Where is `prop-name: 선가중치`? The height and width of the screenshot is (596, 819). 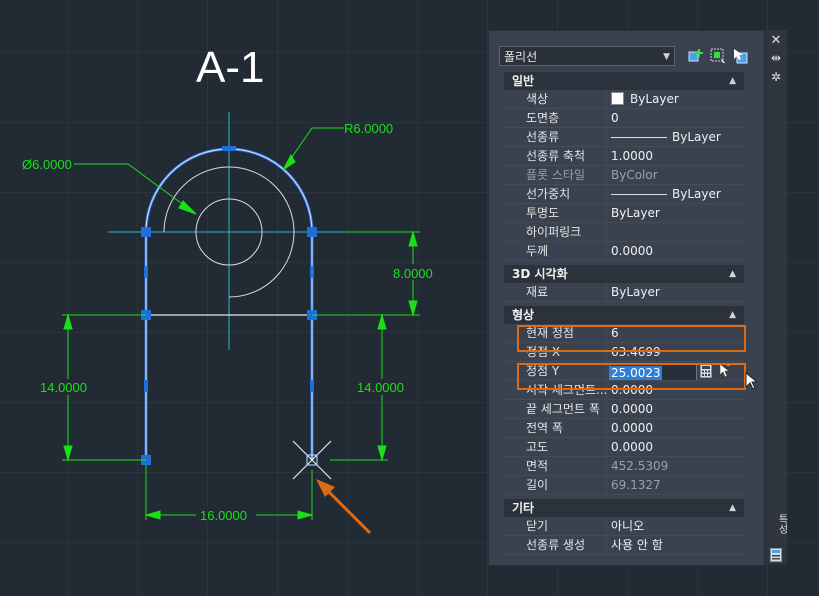
prop-name: 선가중치 is located at coordinates (555, 194).